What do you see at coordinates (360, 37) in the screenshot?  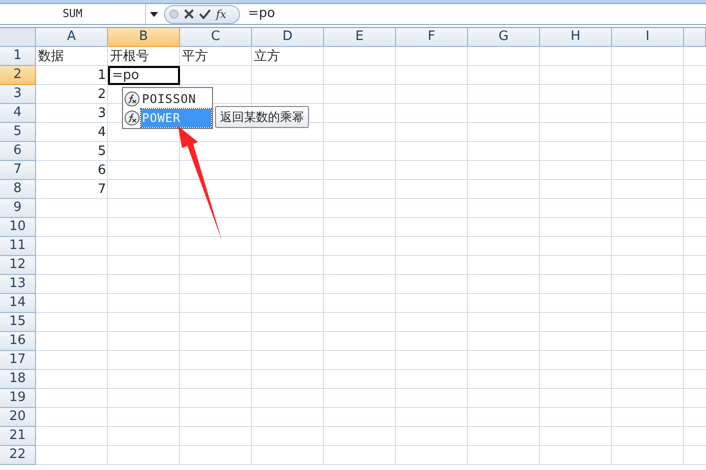 I see `column-header: E` at bounding box center [360, 37].